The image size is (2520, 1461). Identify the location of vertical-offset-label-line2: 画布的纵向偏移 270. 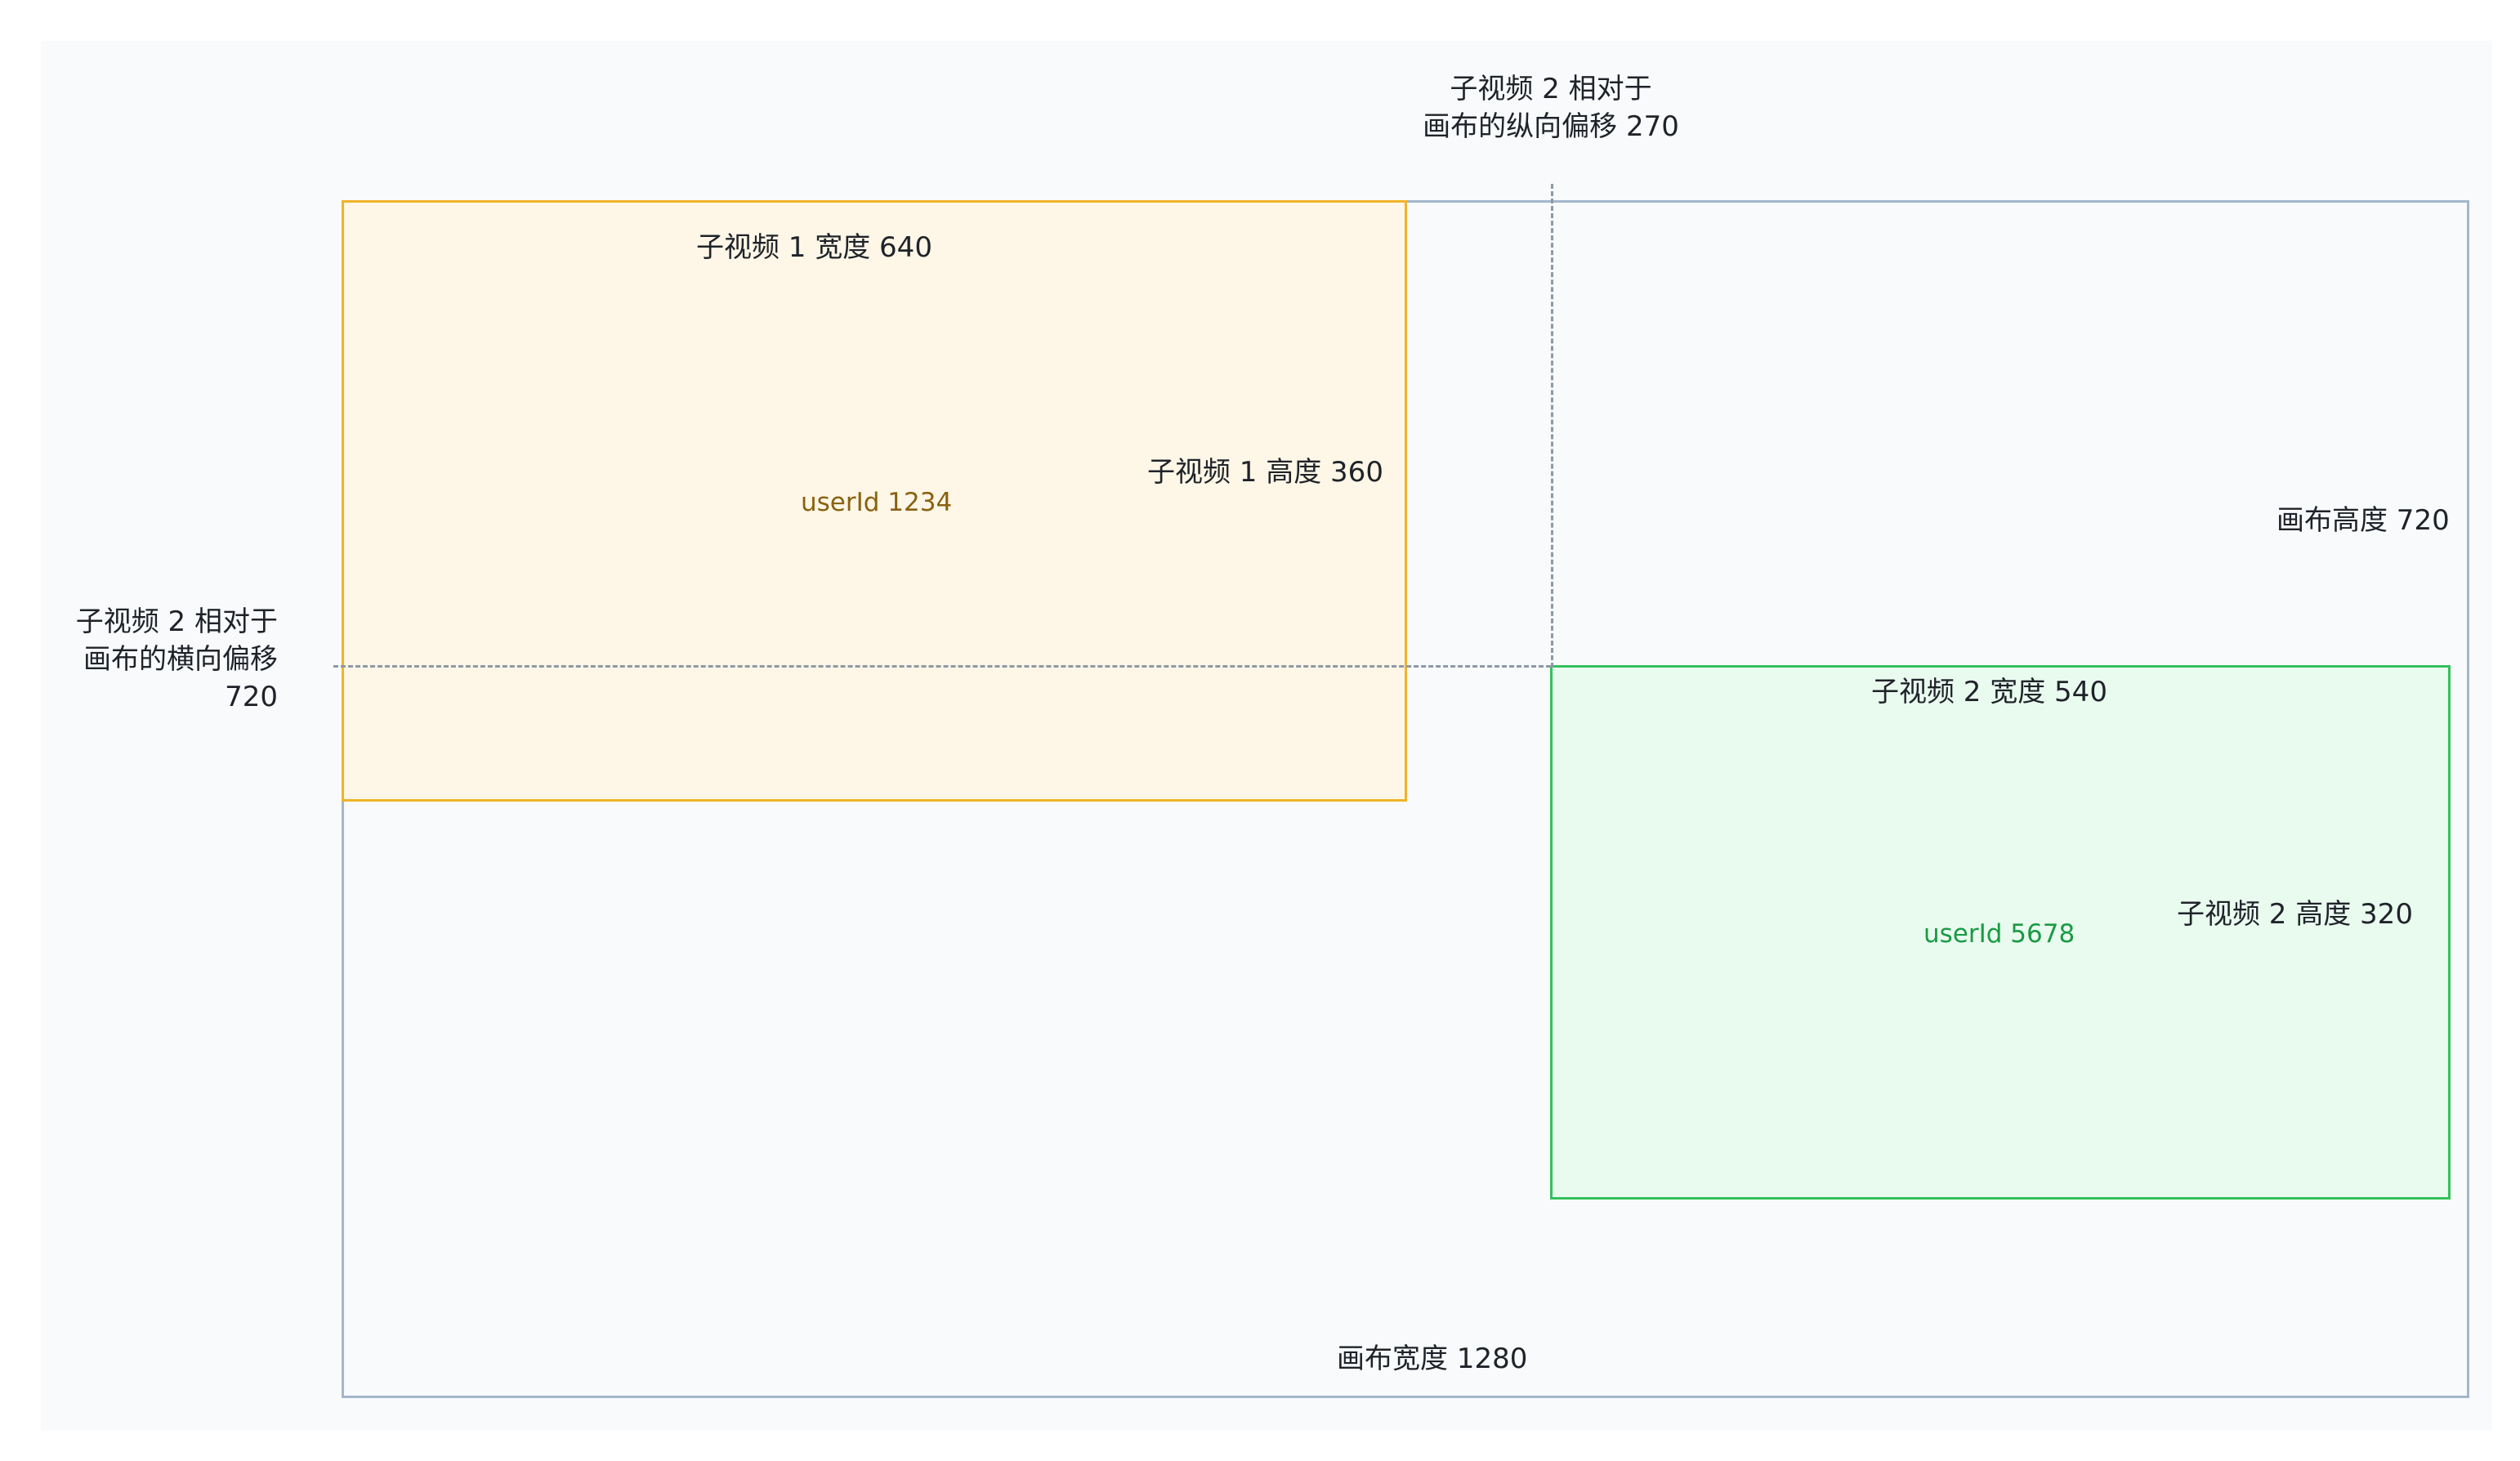
(1551, 126).